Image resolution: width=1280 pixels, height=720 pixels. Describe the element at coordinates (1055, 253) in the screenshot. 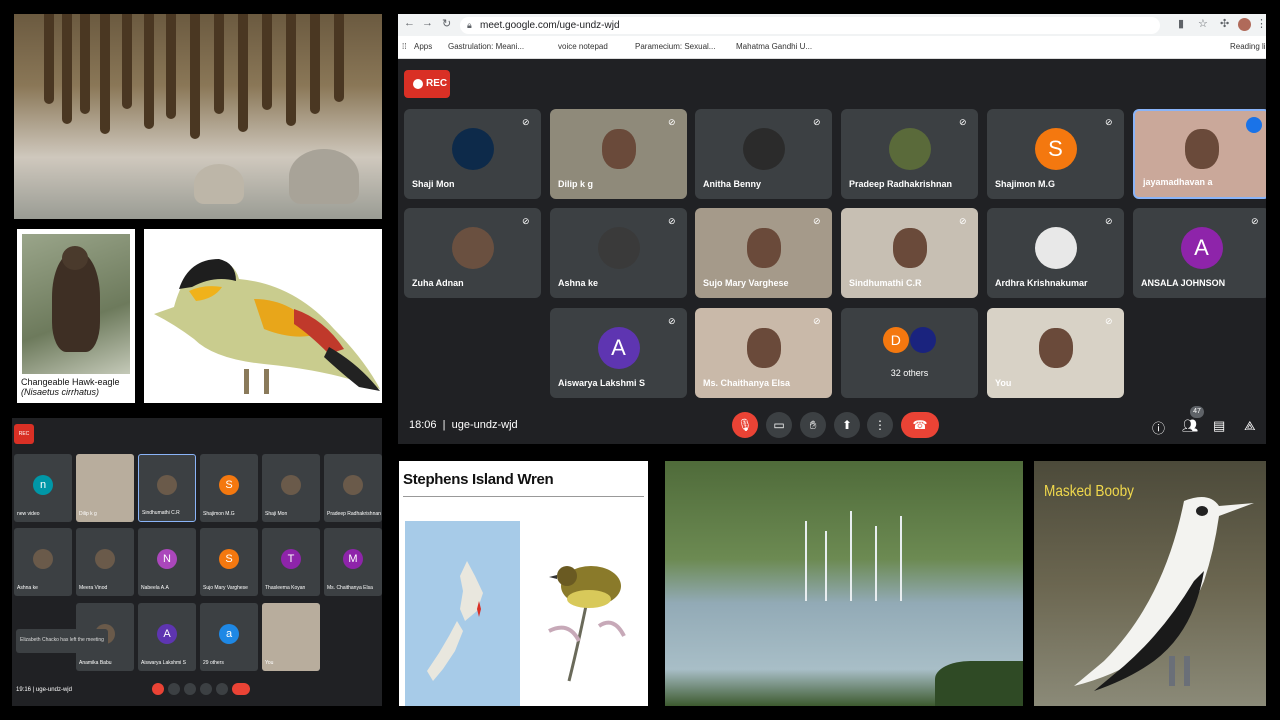

I see `participant-tile: Ardhra Krishnakumar ⊘` at that location.